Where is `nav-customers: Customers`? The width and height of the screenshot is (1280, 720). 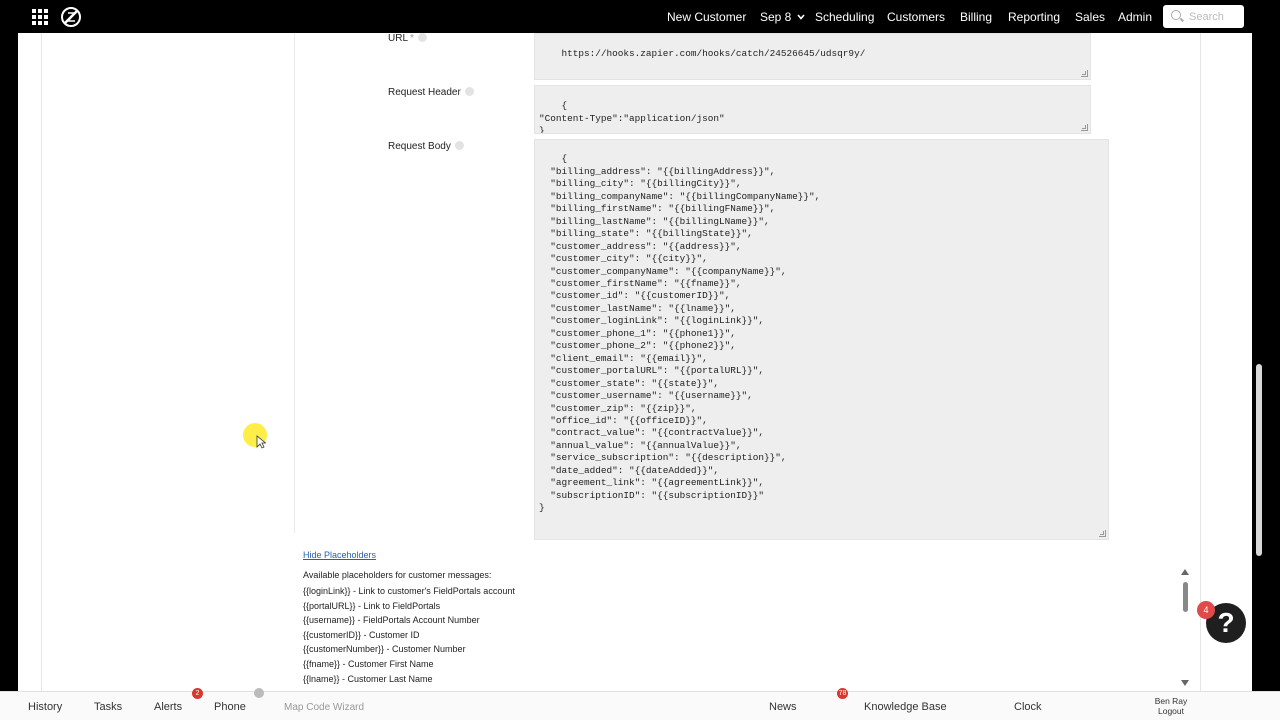 nav-customers: Customers is located at coordinates (916, 17).